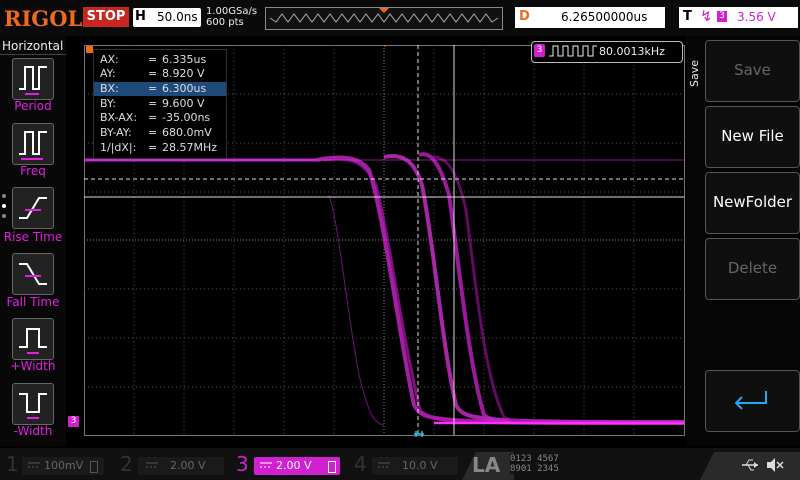  I want to click on freq-label: Freq, so click(33, 171).